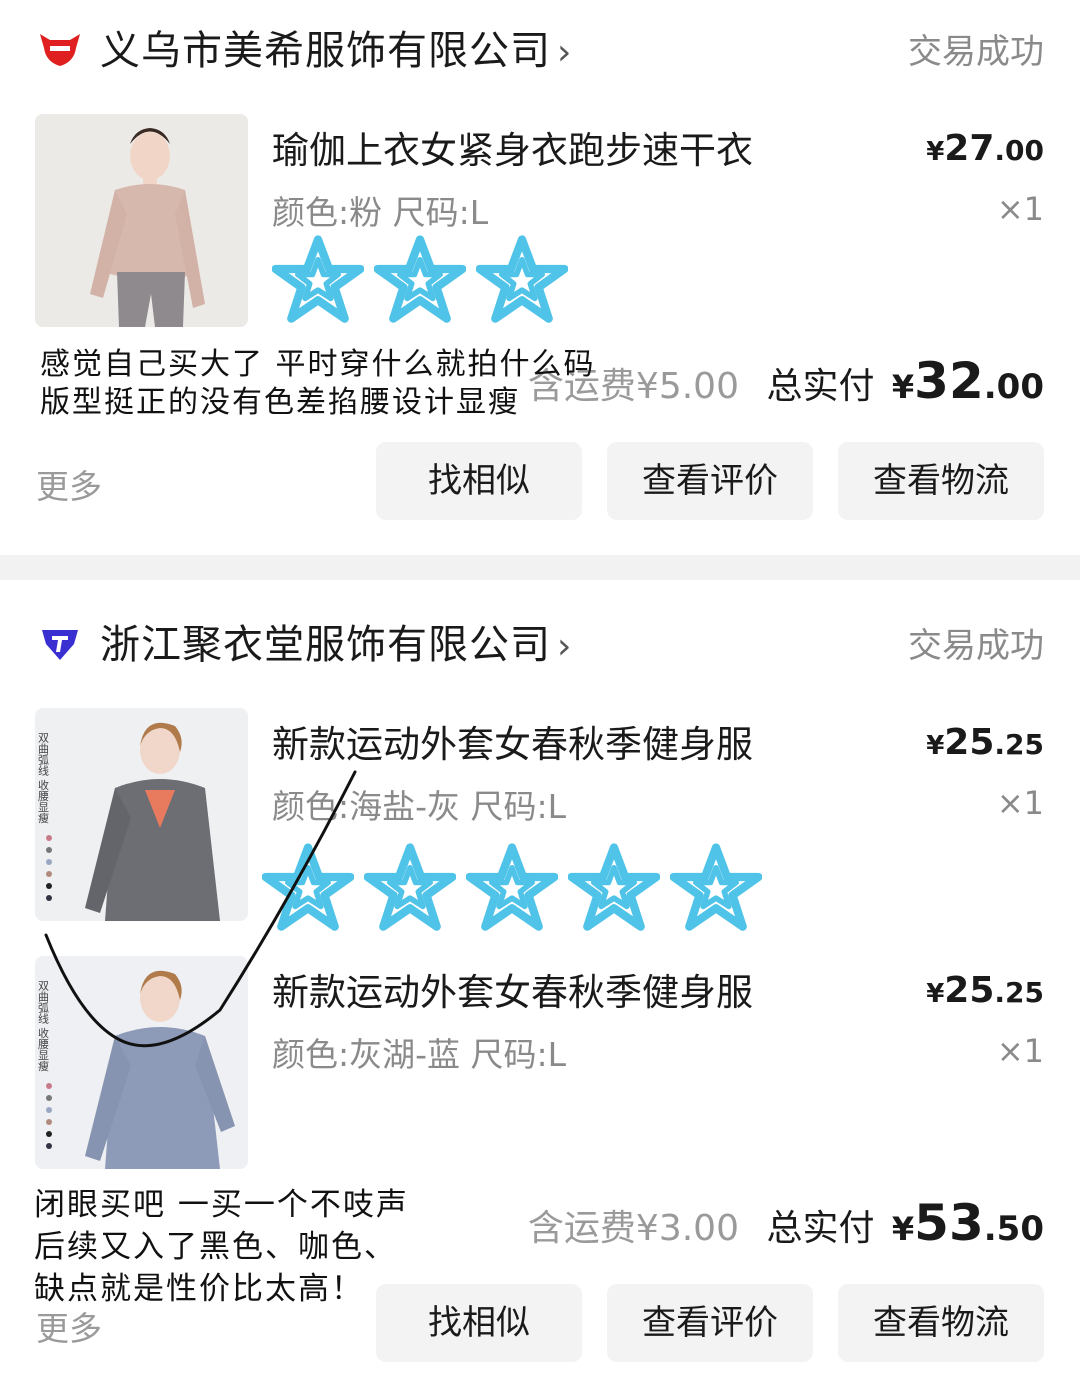 The width and height of the screenshot is (1080, 1393). I want to click on total-amount: ¥32.00, so click(967, 381).